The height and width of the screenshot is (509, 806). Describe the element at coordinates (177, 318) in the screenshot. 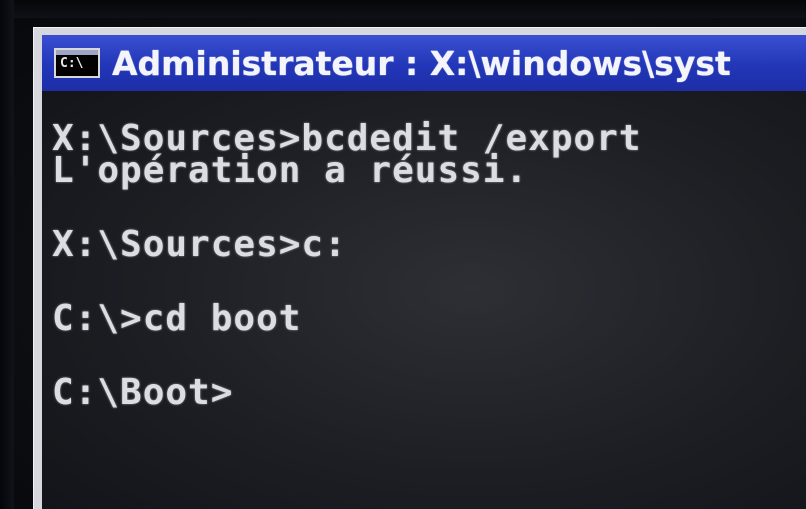

I see `console-line: C:\>cd boot` at that location.